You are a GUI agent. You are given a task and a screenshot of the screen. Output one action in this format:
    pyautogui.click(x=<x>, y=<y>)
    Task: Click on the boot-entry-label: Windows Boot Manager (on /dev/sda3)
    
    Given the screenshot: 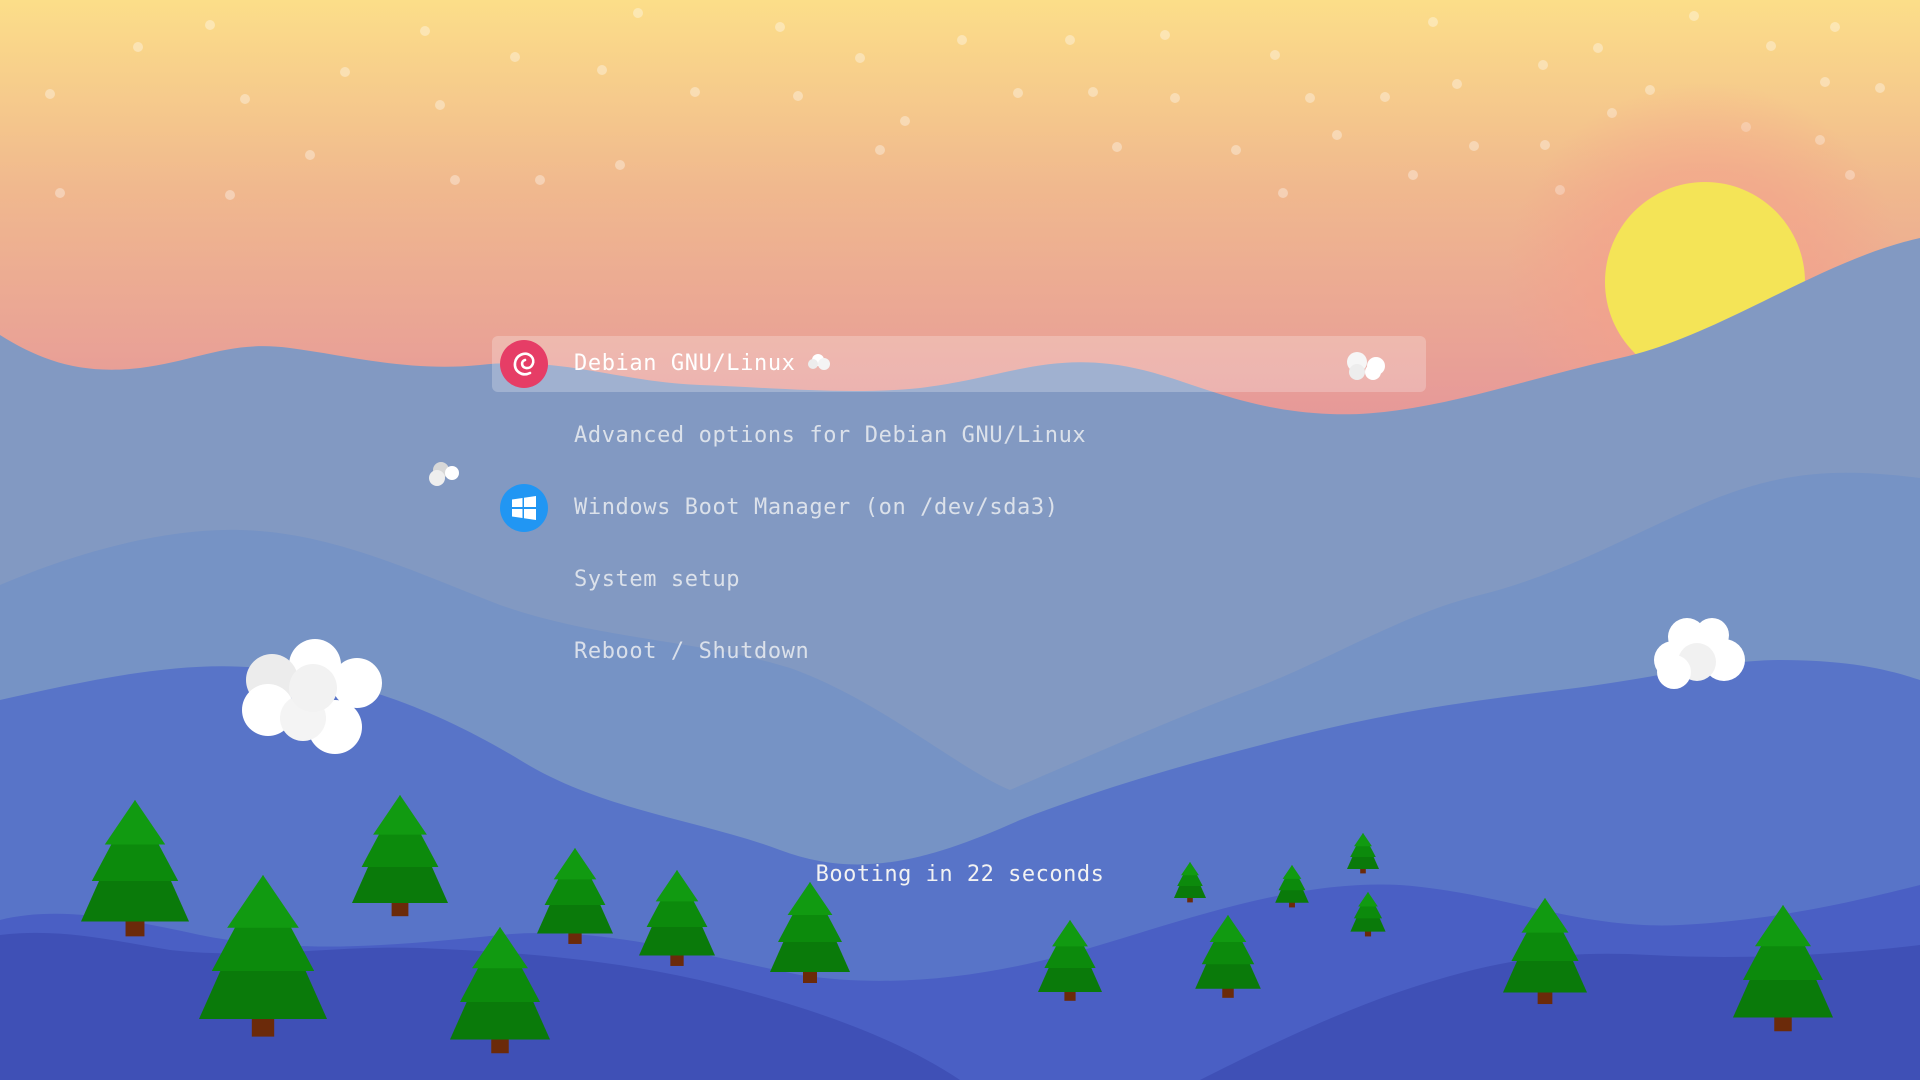 What is the action you would take?
    pyautogui.click(x=816, y=507)
    